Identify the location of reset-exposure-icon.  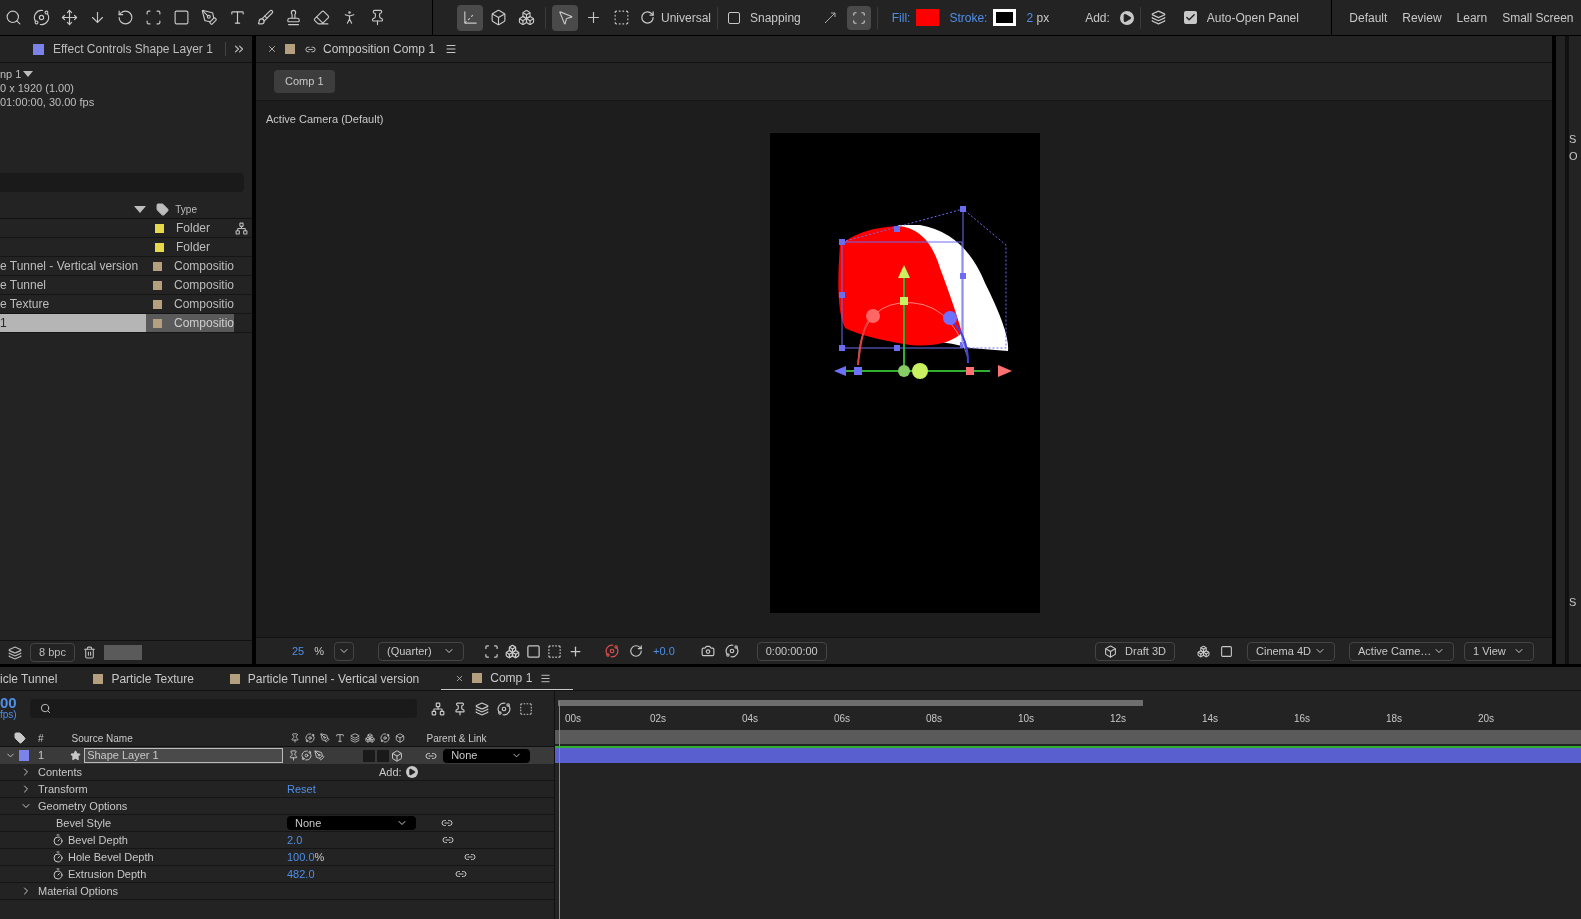
(636, 651).